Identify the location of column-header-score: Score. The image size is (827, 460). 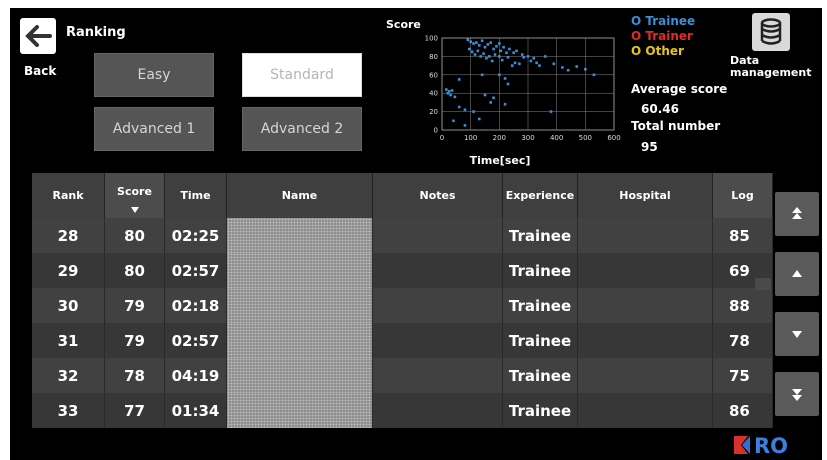
(135, 195).